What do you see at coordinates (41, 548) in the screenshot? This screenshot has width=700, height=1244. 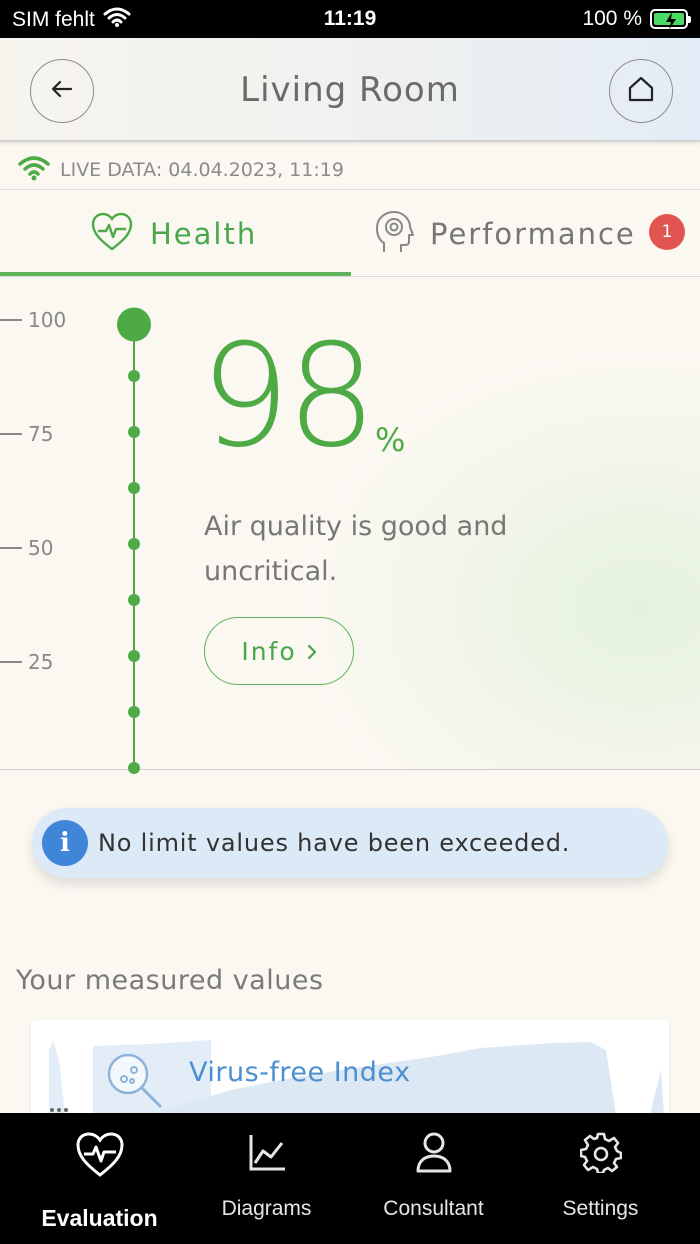 I see `scale-tick-label: 50` at bounding box center [41, 548].